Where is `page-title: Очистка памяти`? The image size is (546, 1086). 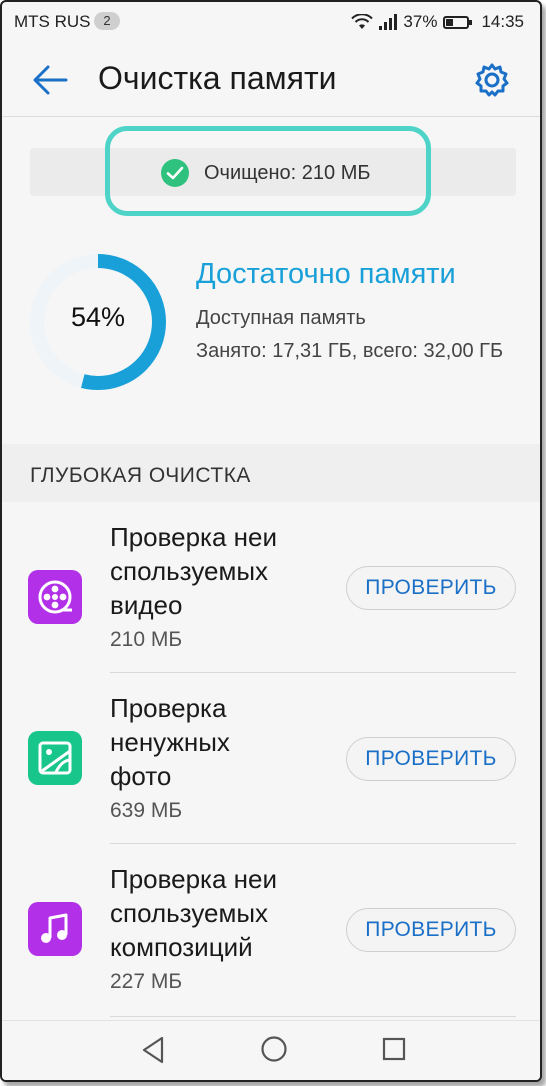 page-title: Очистка памяти is located at coordinates (217, 78).